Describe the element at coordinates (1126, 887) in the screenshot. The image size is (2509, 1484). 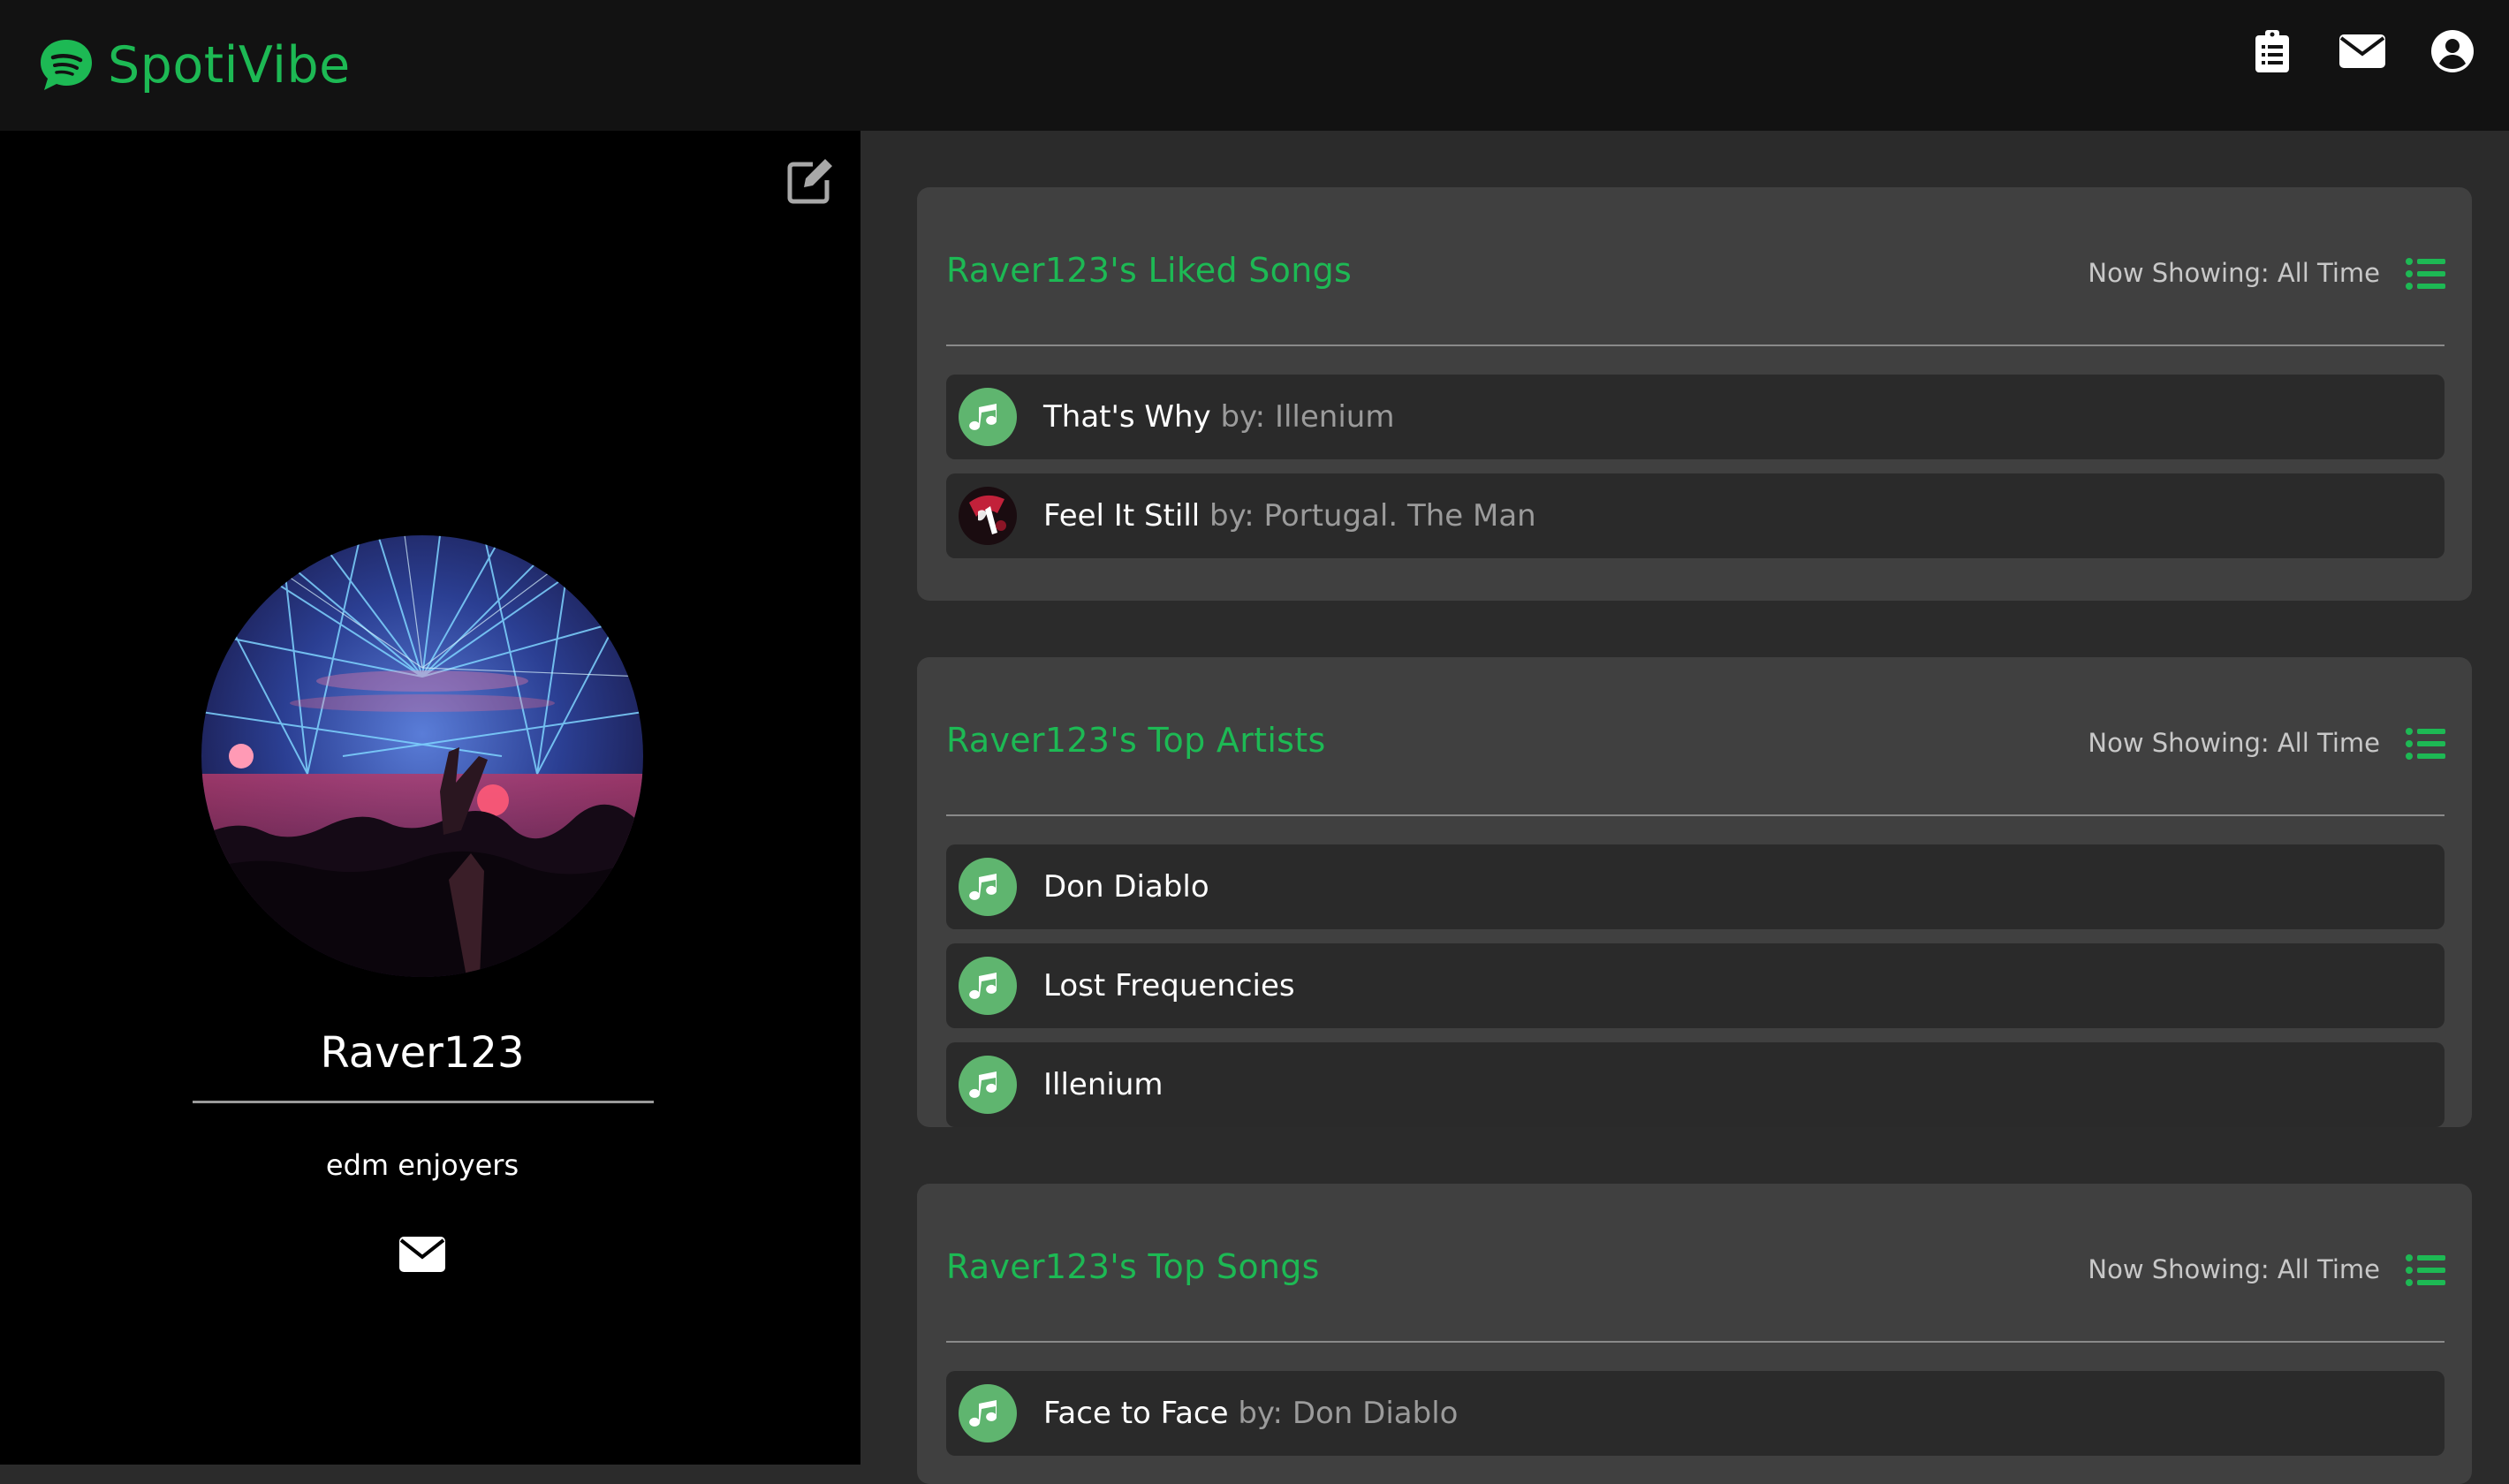
I see `artist-name: Don Diablo` at that location.